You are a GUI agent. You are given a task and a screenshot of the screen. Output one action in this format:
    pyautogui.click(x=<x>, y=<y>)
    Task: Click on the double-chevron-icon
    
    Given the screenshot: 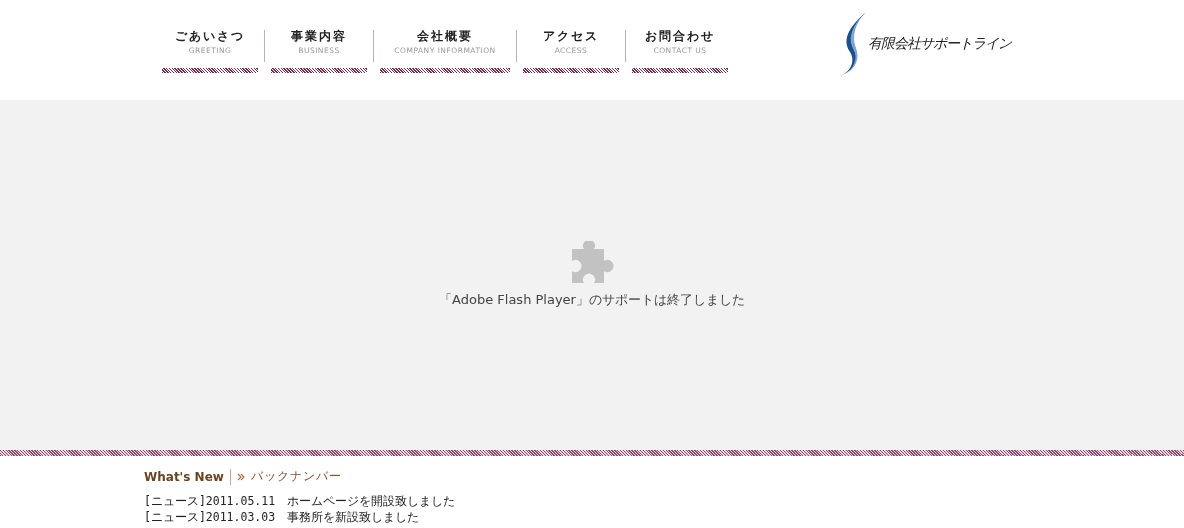 What is the action you would take?
    pyautogui.click(x=240, y=476)
    